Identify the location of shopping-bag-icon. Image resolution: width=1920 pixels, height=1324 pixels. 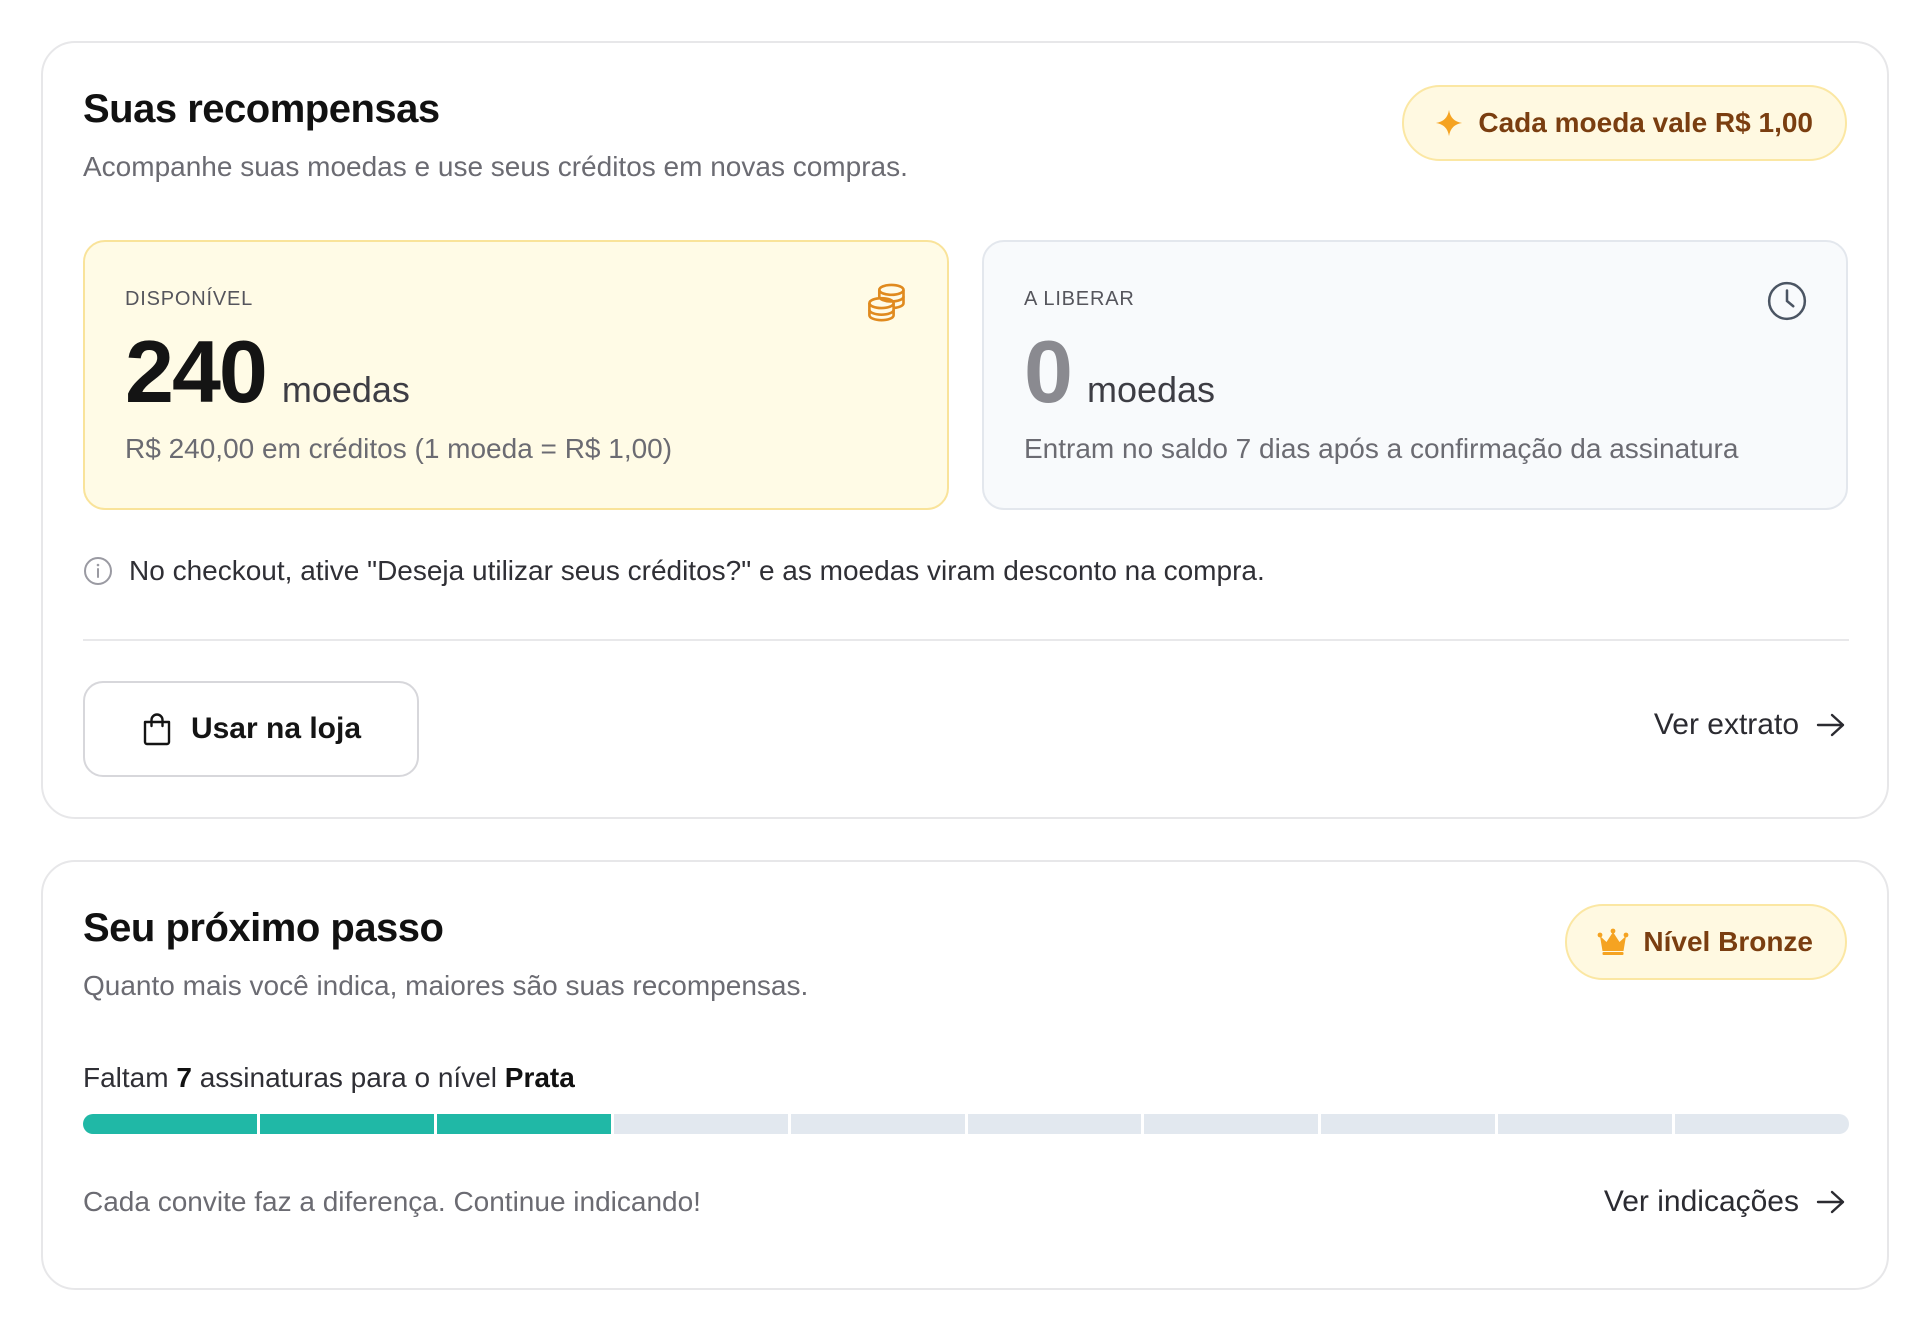
(157, 729).